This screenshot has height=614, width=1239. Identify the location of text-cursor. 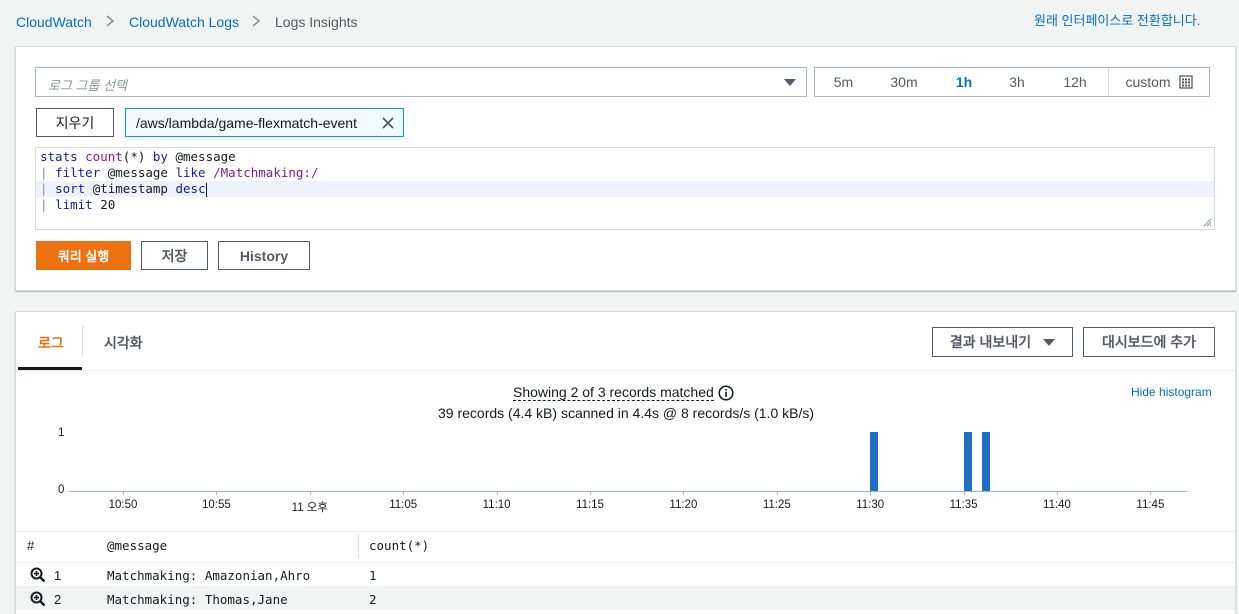
(206, 189).